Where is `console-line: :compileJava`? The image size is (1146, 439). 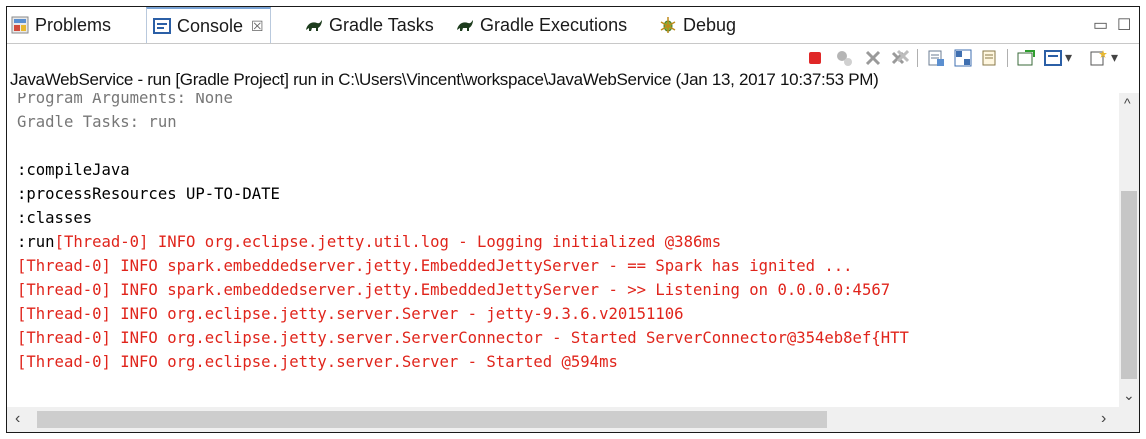
console-line: :compileJava is located at coordinates (73, 170).